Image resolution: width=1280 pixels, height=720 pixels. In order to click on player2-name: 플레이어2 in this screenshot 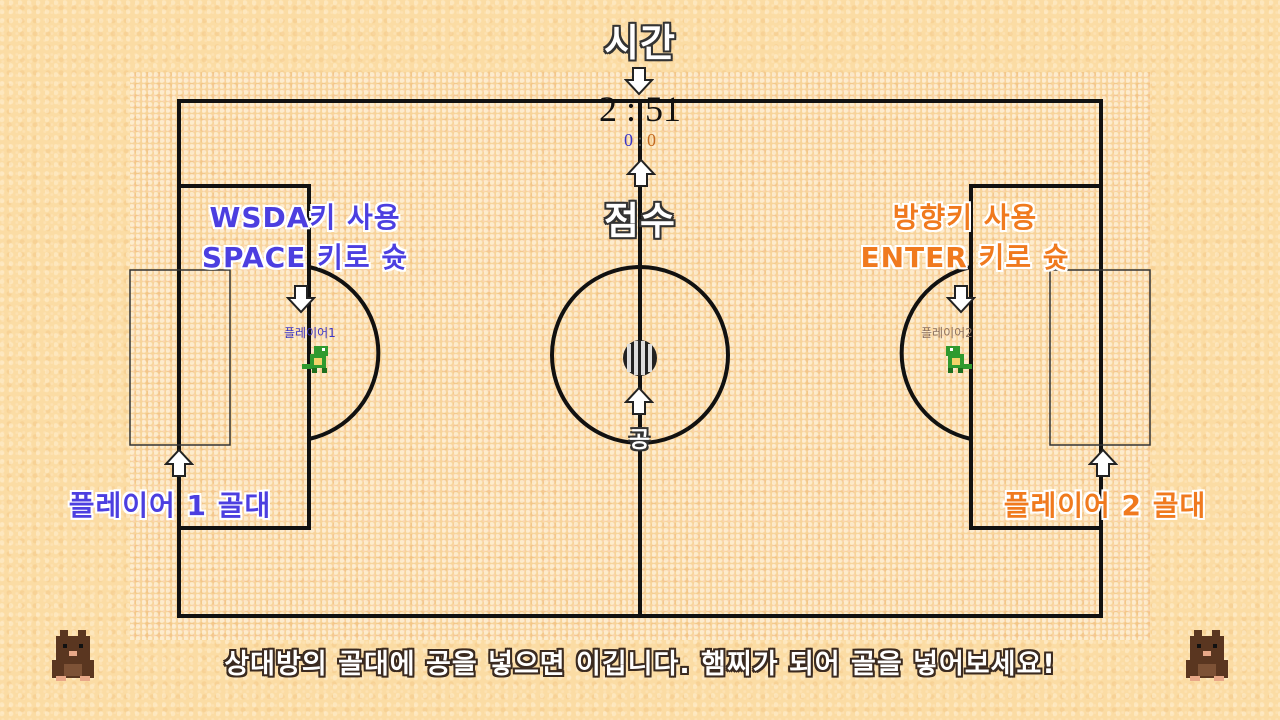, I will do `click(947, 333)`.